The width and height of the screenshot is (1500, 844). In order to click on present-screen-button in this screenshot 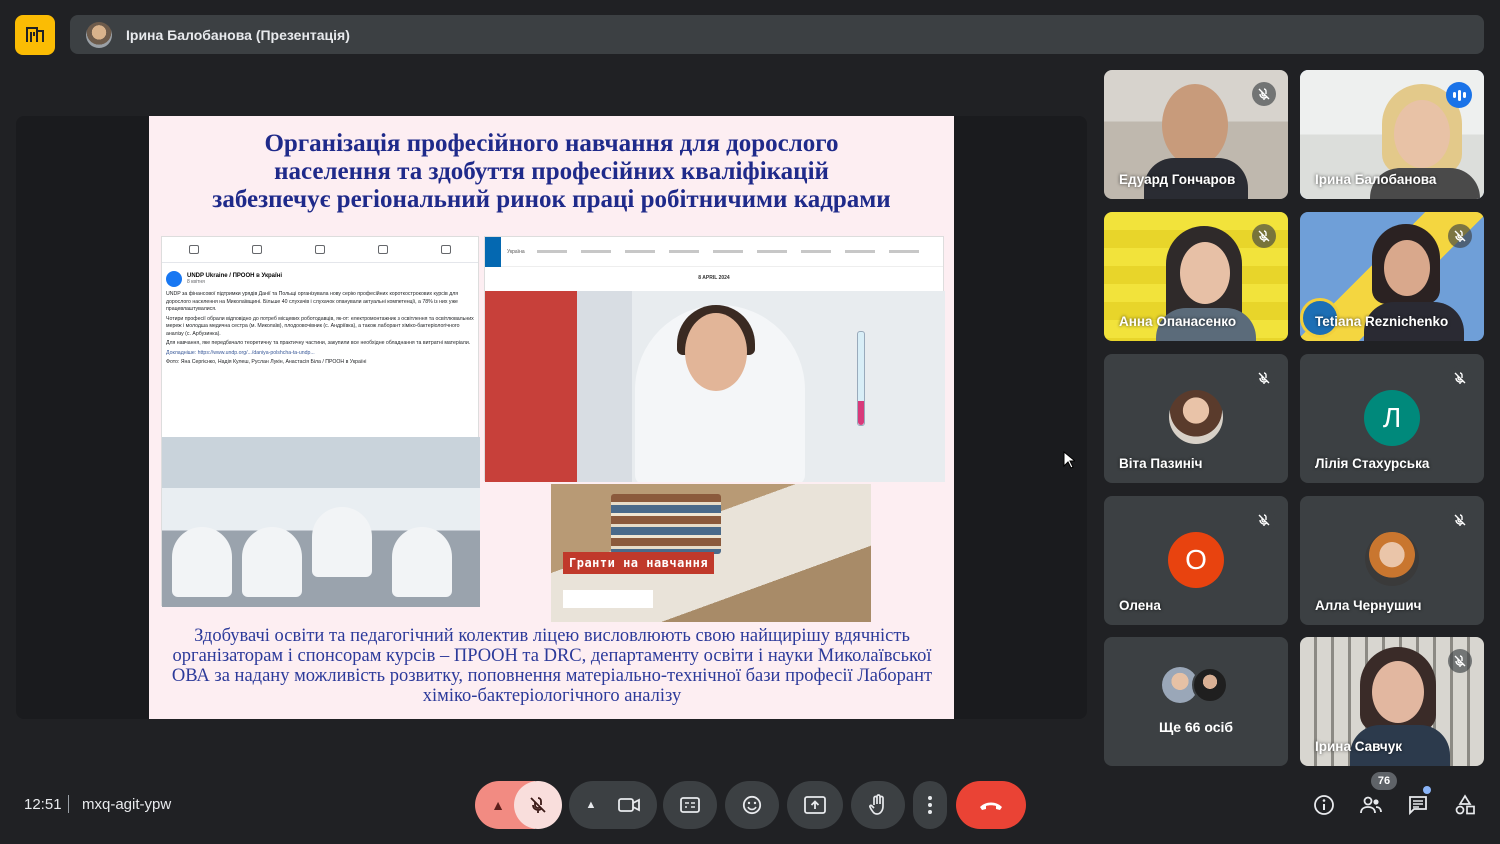, I will do `click(815, 805)`.